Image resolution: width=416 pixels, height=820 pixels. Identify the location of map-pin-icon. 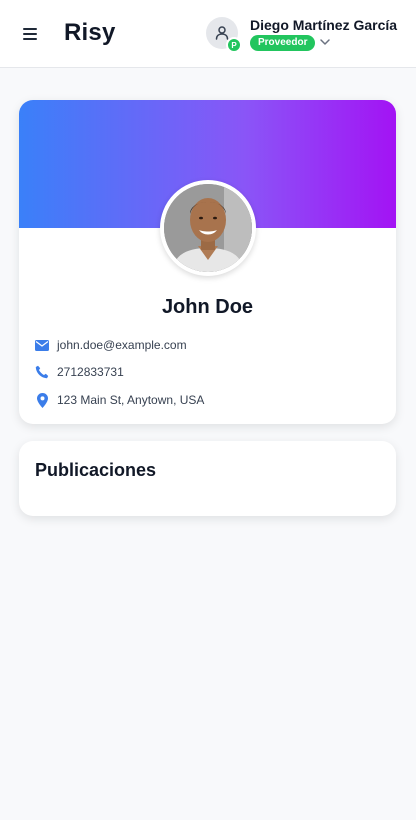
(42, 400).